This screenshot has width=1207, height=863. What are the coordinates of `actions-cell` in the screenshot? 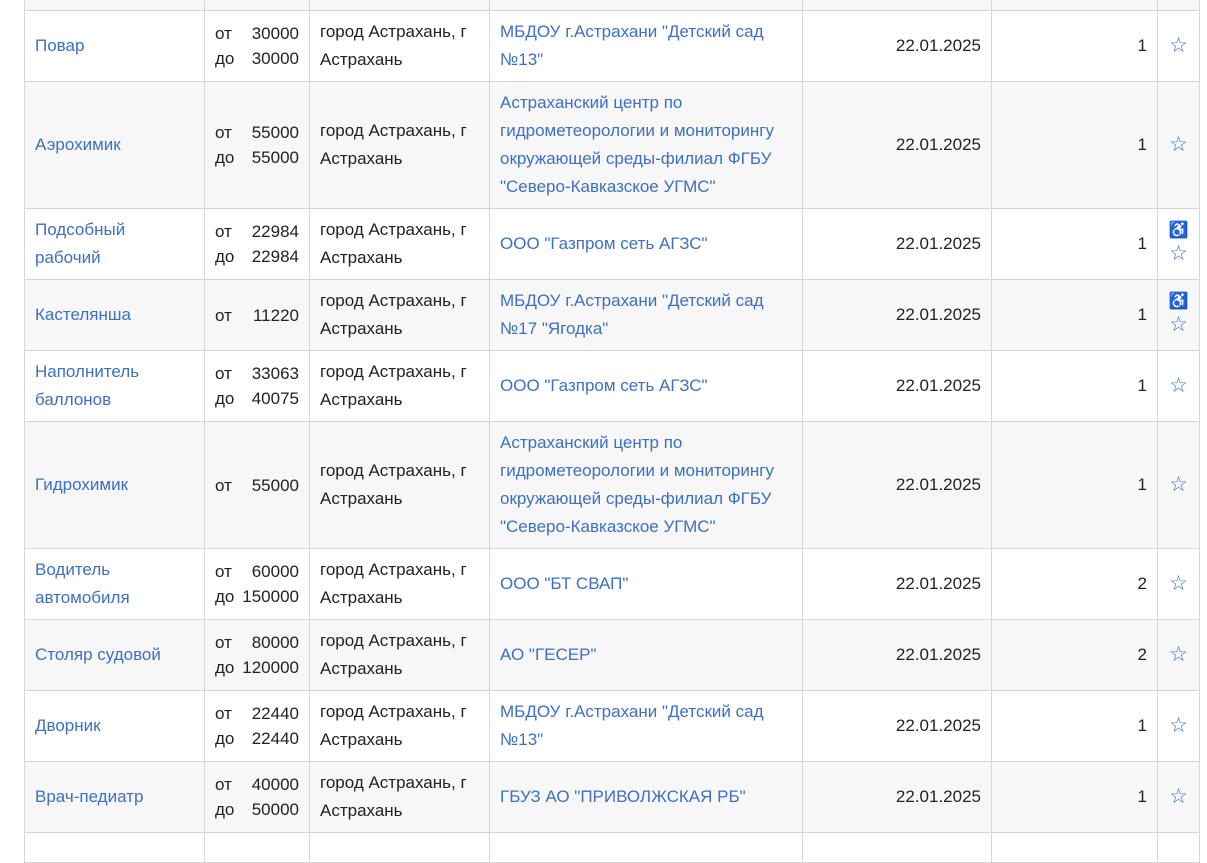 It's located at (1178, 847).